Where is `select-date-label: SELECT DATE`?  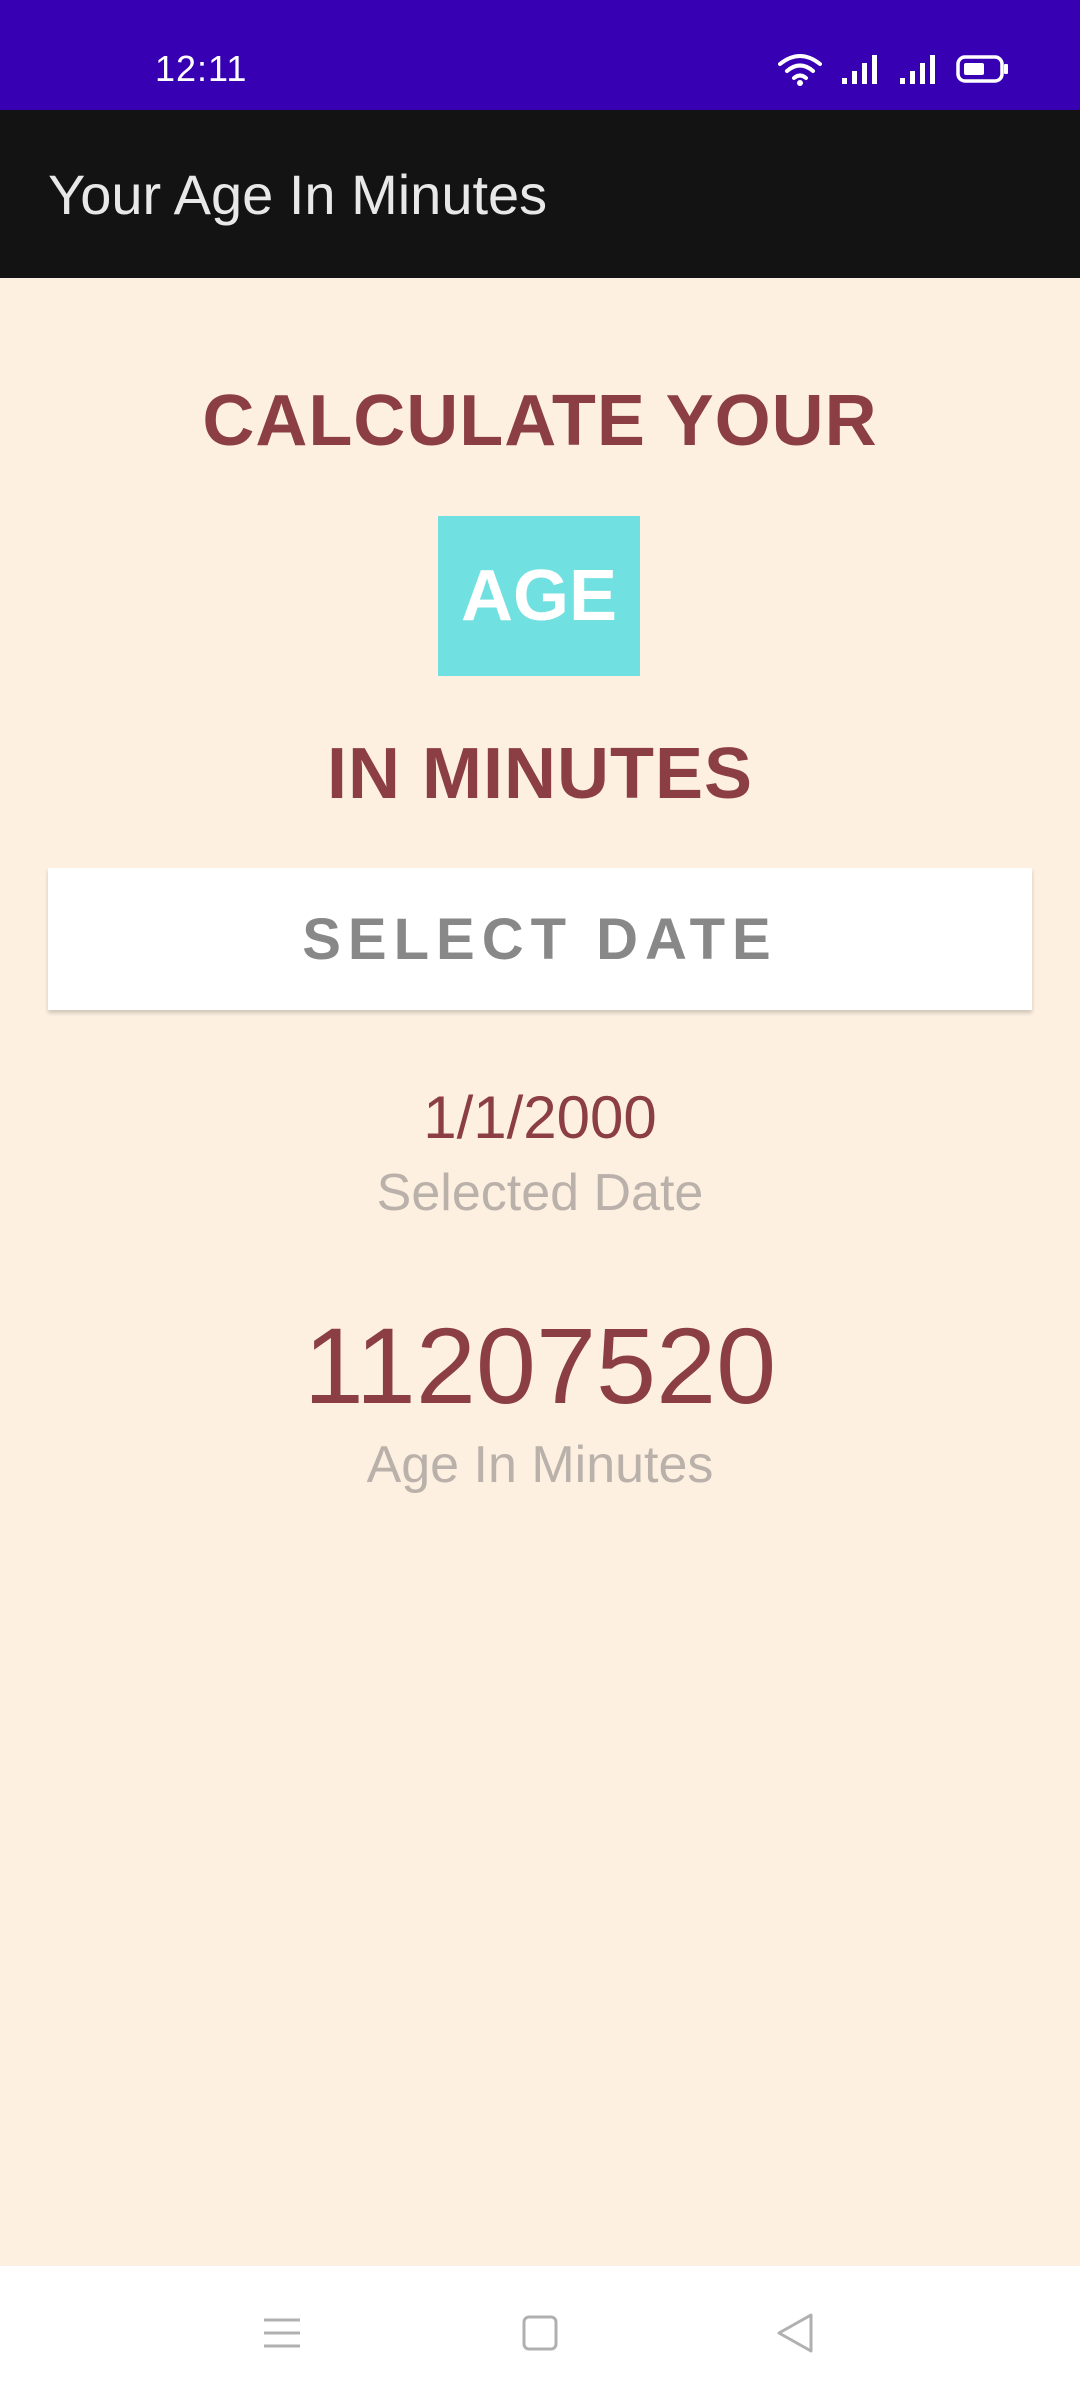 select-date-label: SELECT DATE is located at coordinates (540, 939).